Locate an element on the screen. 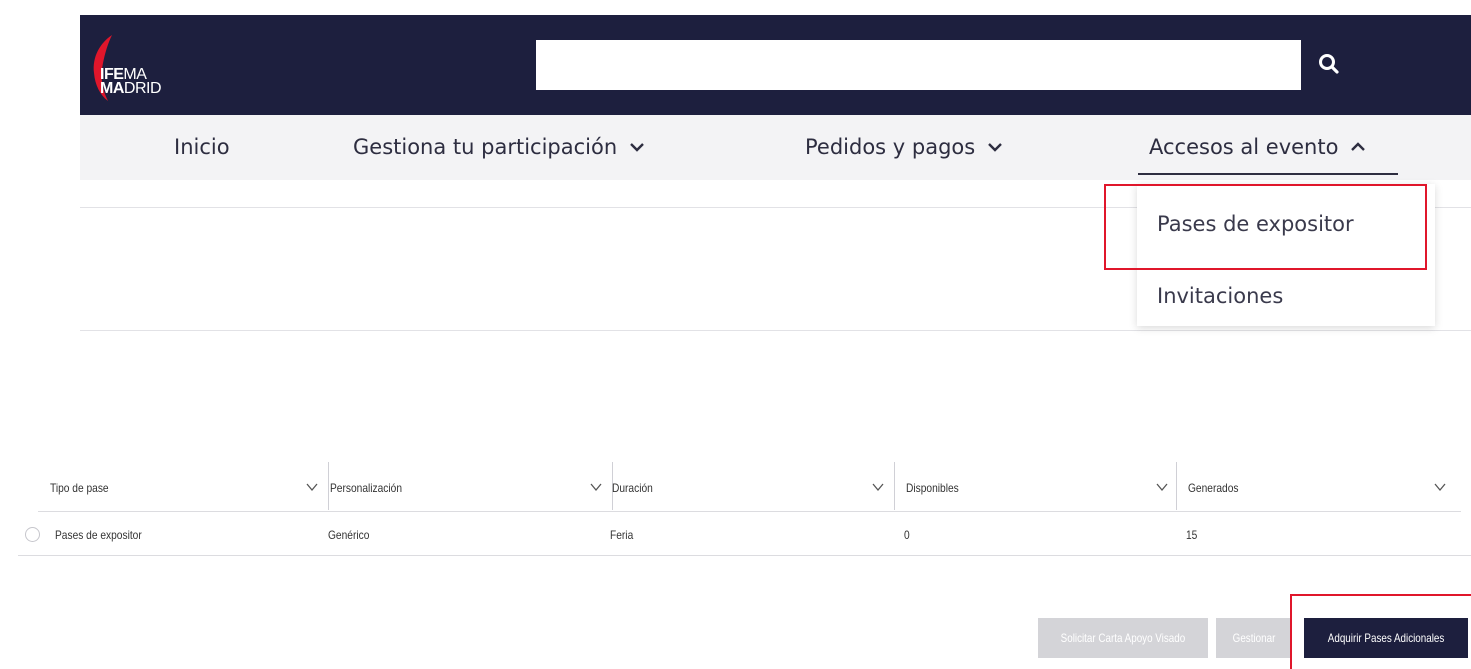 Image resolution: width=1471 pixels, height=669 pixels. search-input is located at coordinates (918, 65).